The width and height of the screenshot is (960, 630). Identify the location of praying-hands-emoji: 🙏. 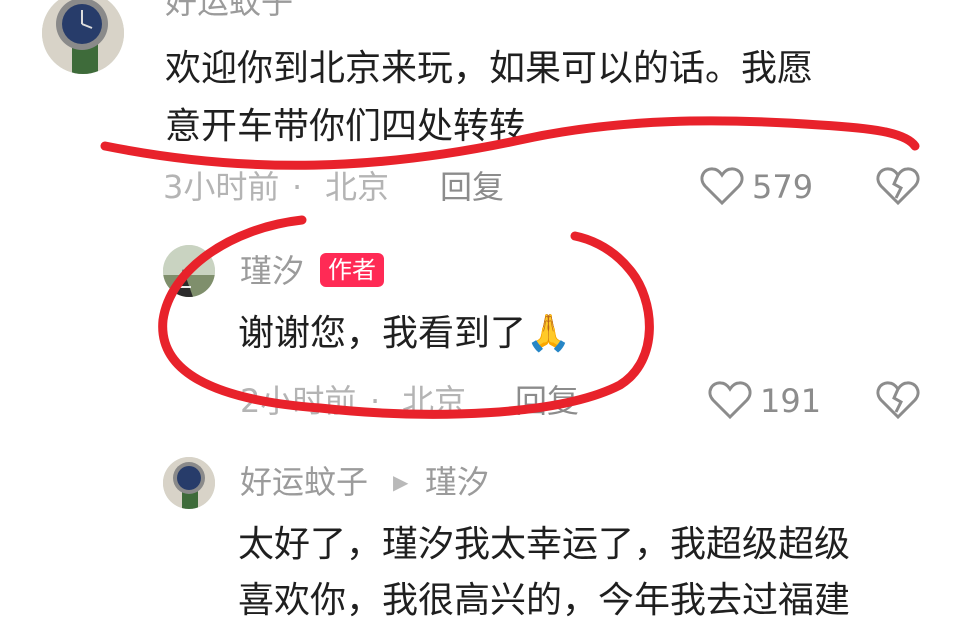
(548, 333).